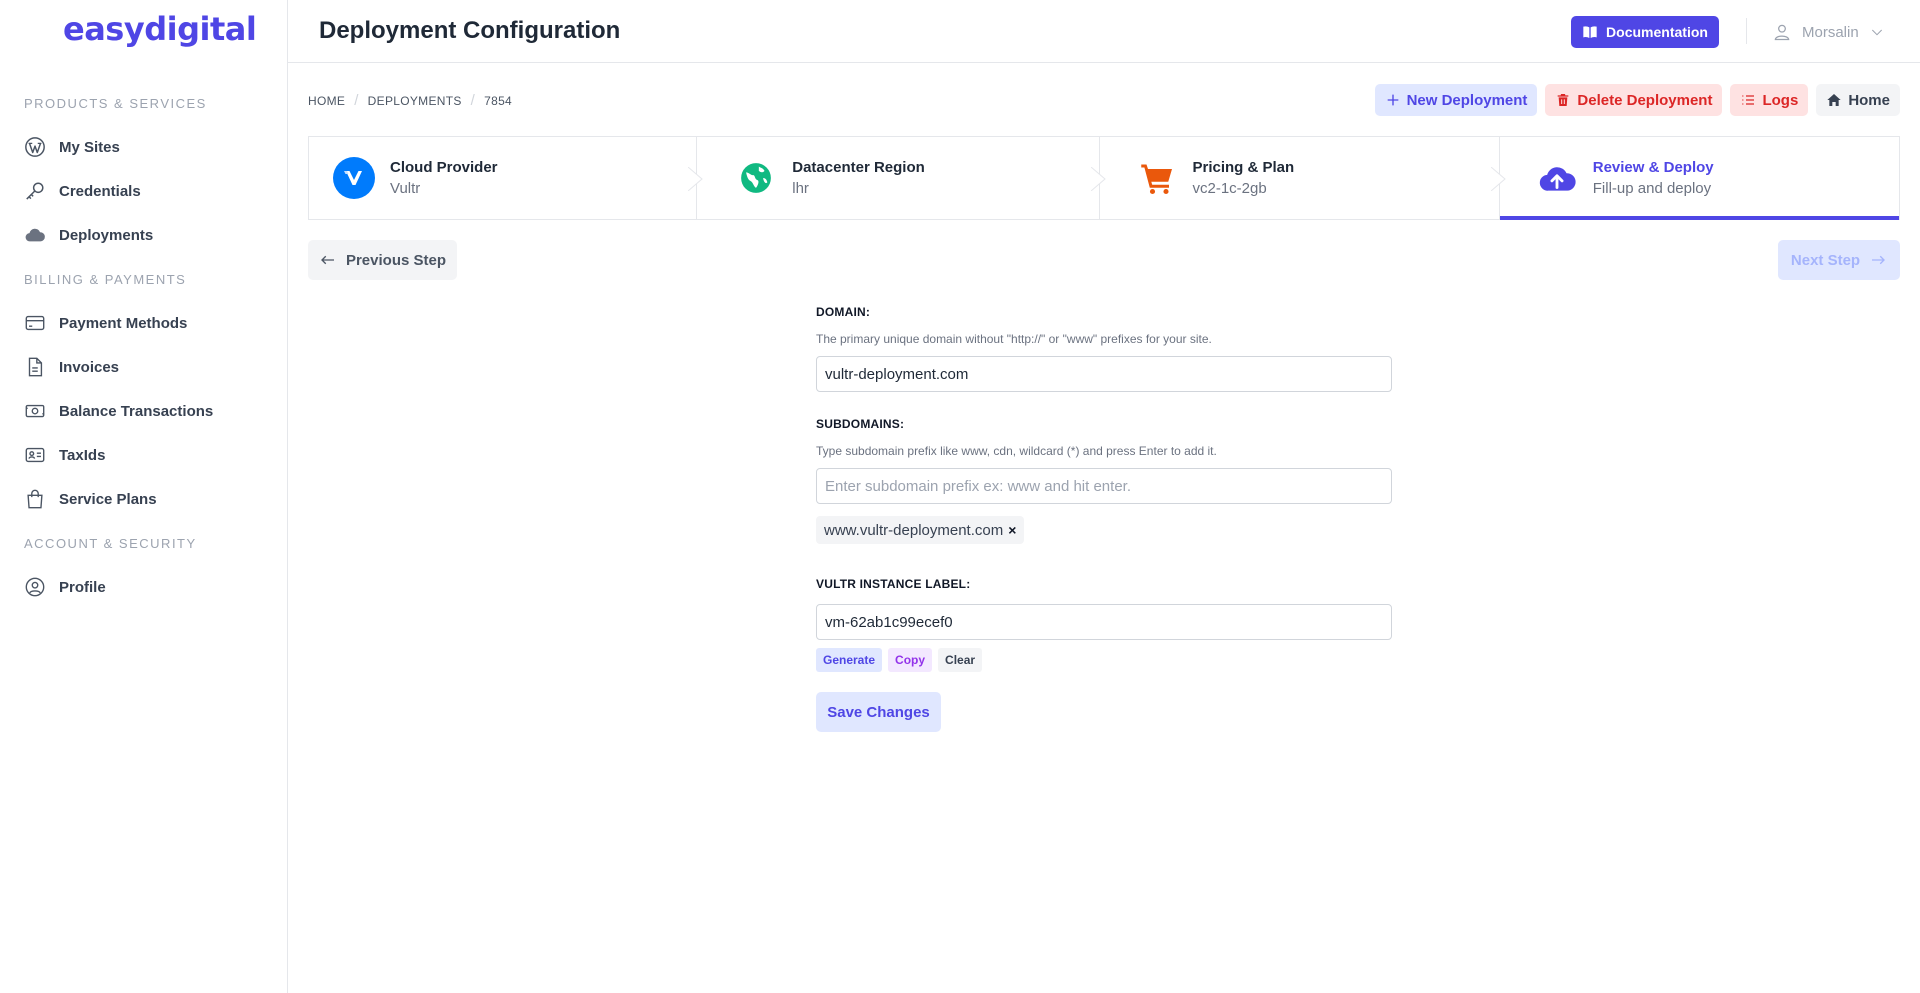 Image resolution: width=1920 pixels, height=993 pixels. I want to click on home-icon, so click(1834, 100).